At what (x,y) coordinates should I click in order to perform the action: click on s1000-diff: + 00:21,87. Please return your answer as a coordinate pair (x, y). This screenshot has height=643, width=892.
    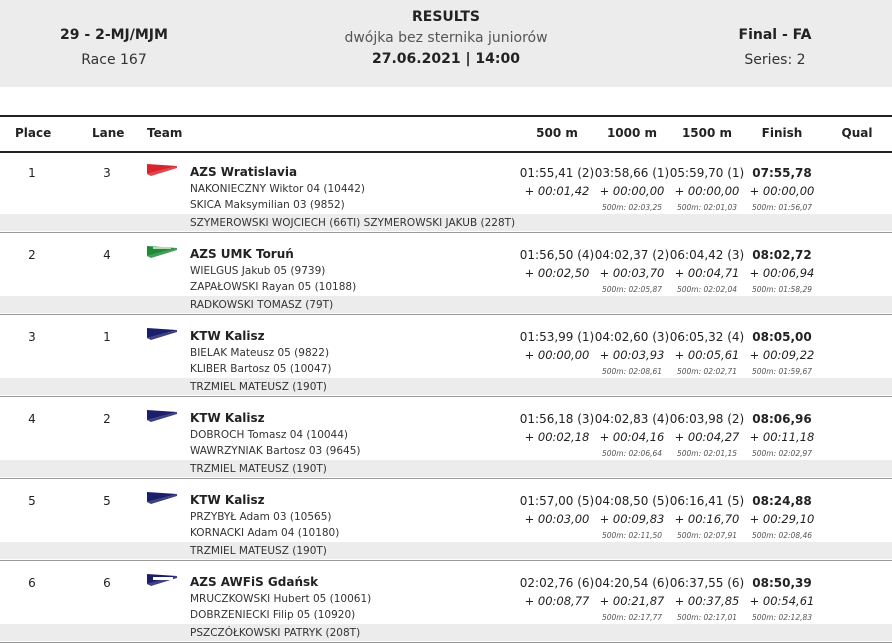
    Looking at the image, I should click on (632, 601).